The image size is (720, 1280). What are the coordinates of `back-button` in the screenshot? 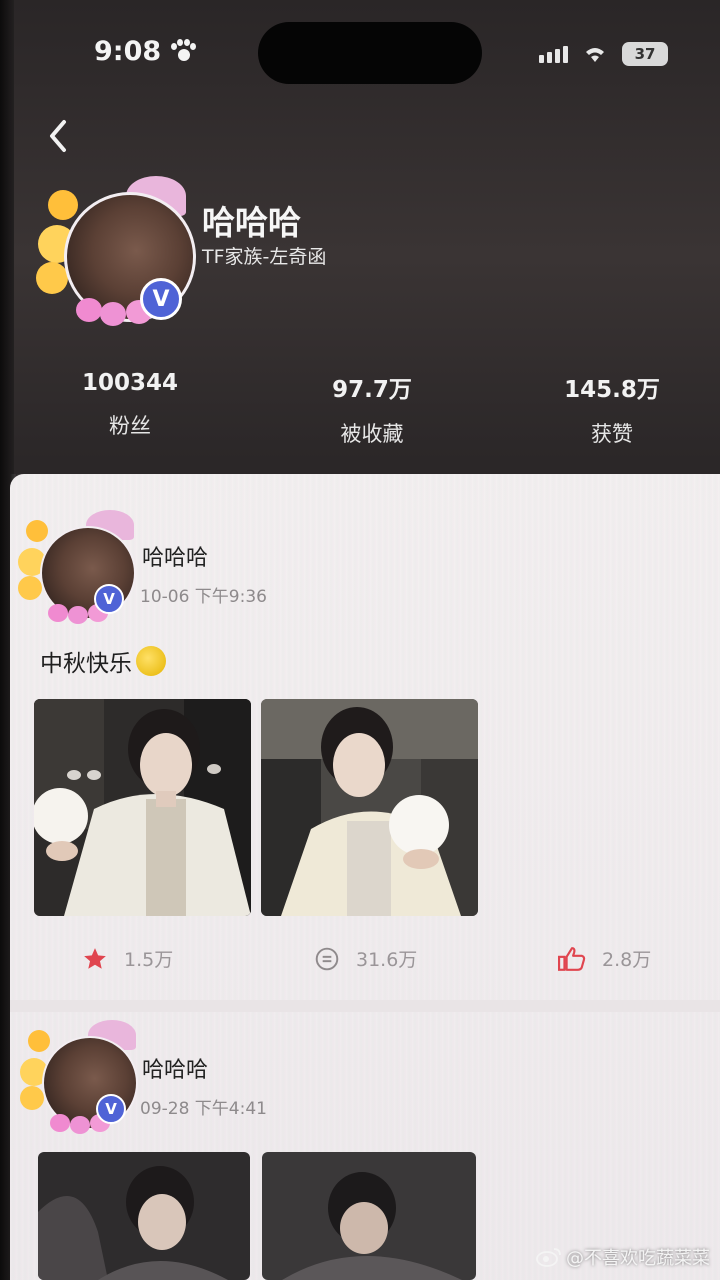 It's located at (58, 136).